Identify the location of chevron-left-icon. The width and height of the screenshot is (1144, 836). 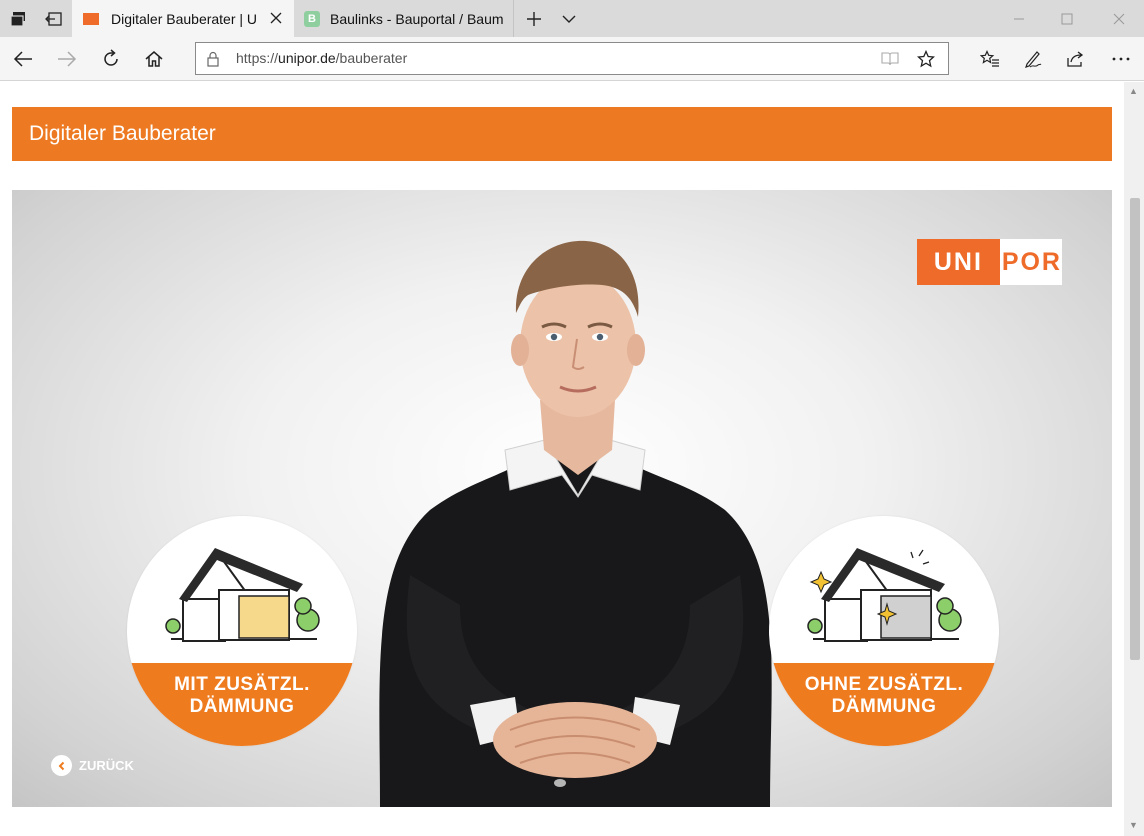
(61, 765).